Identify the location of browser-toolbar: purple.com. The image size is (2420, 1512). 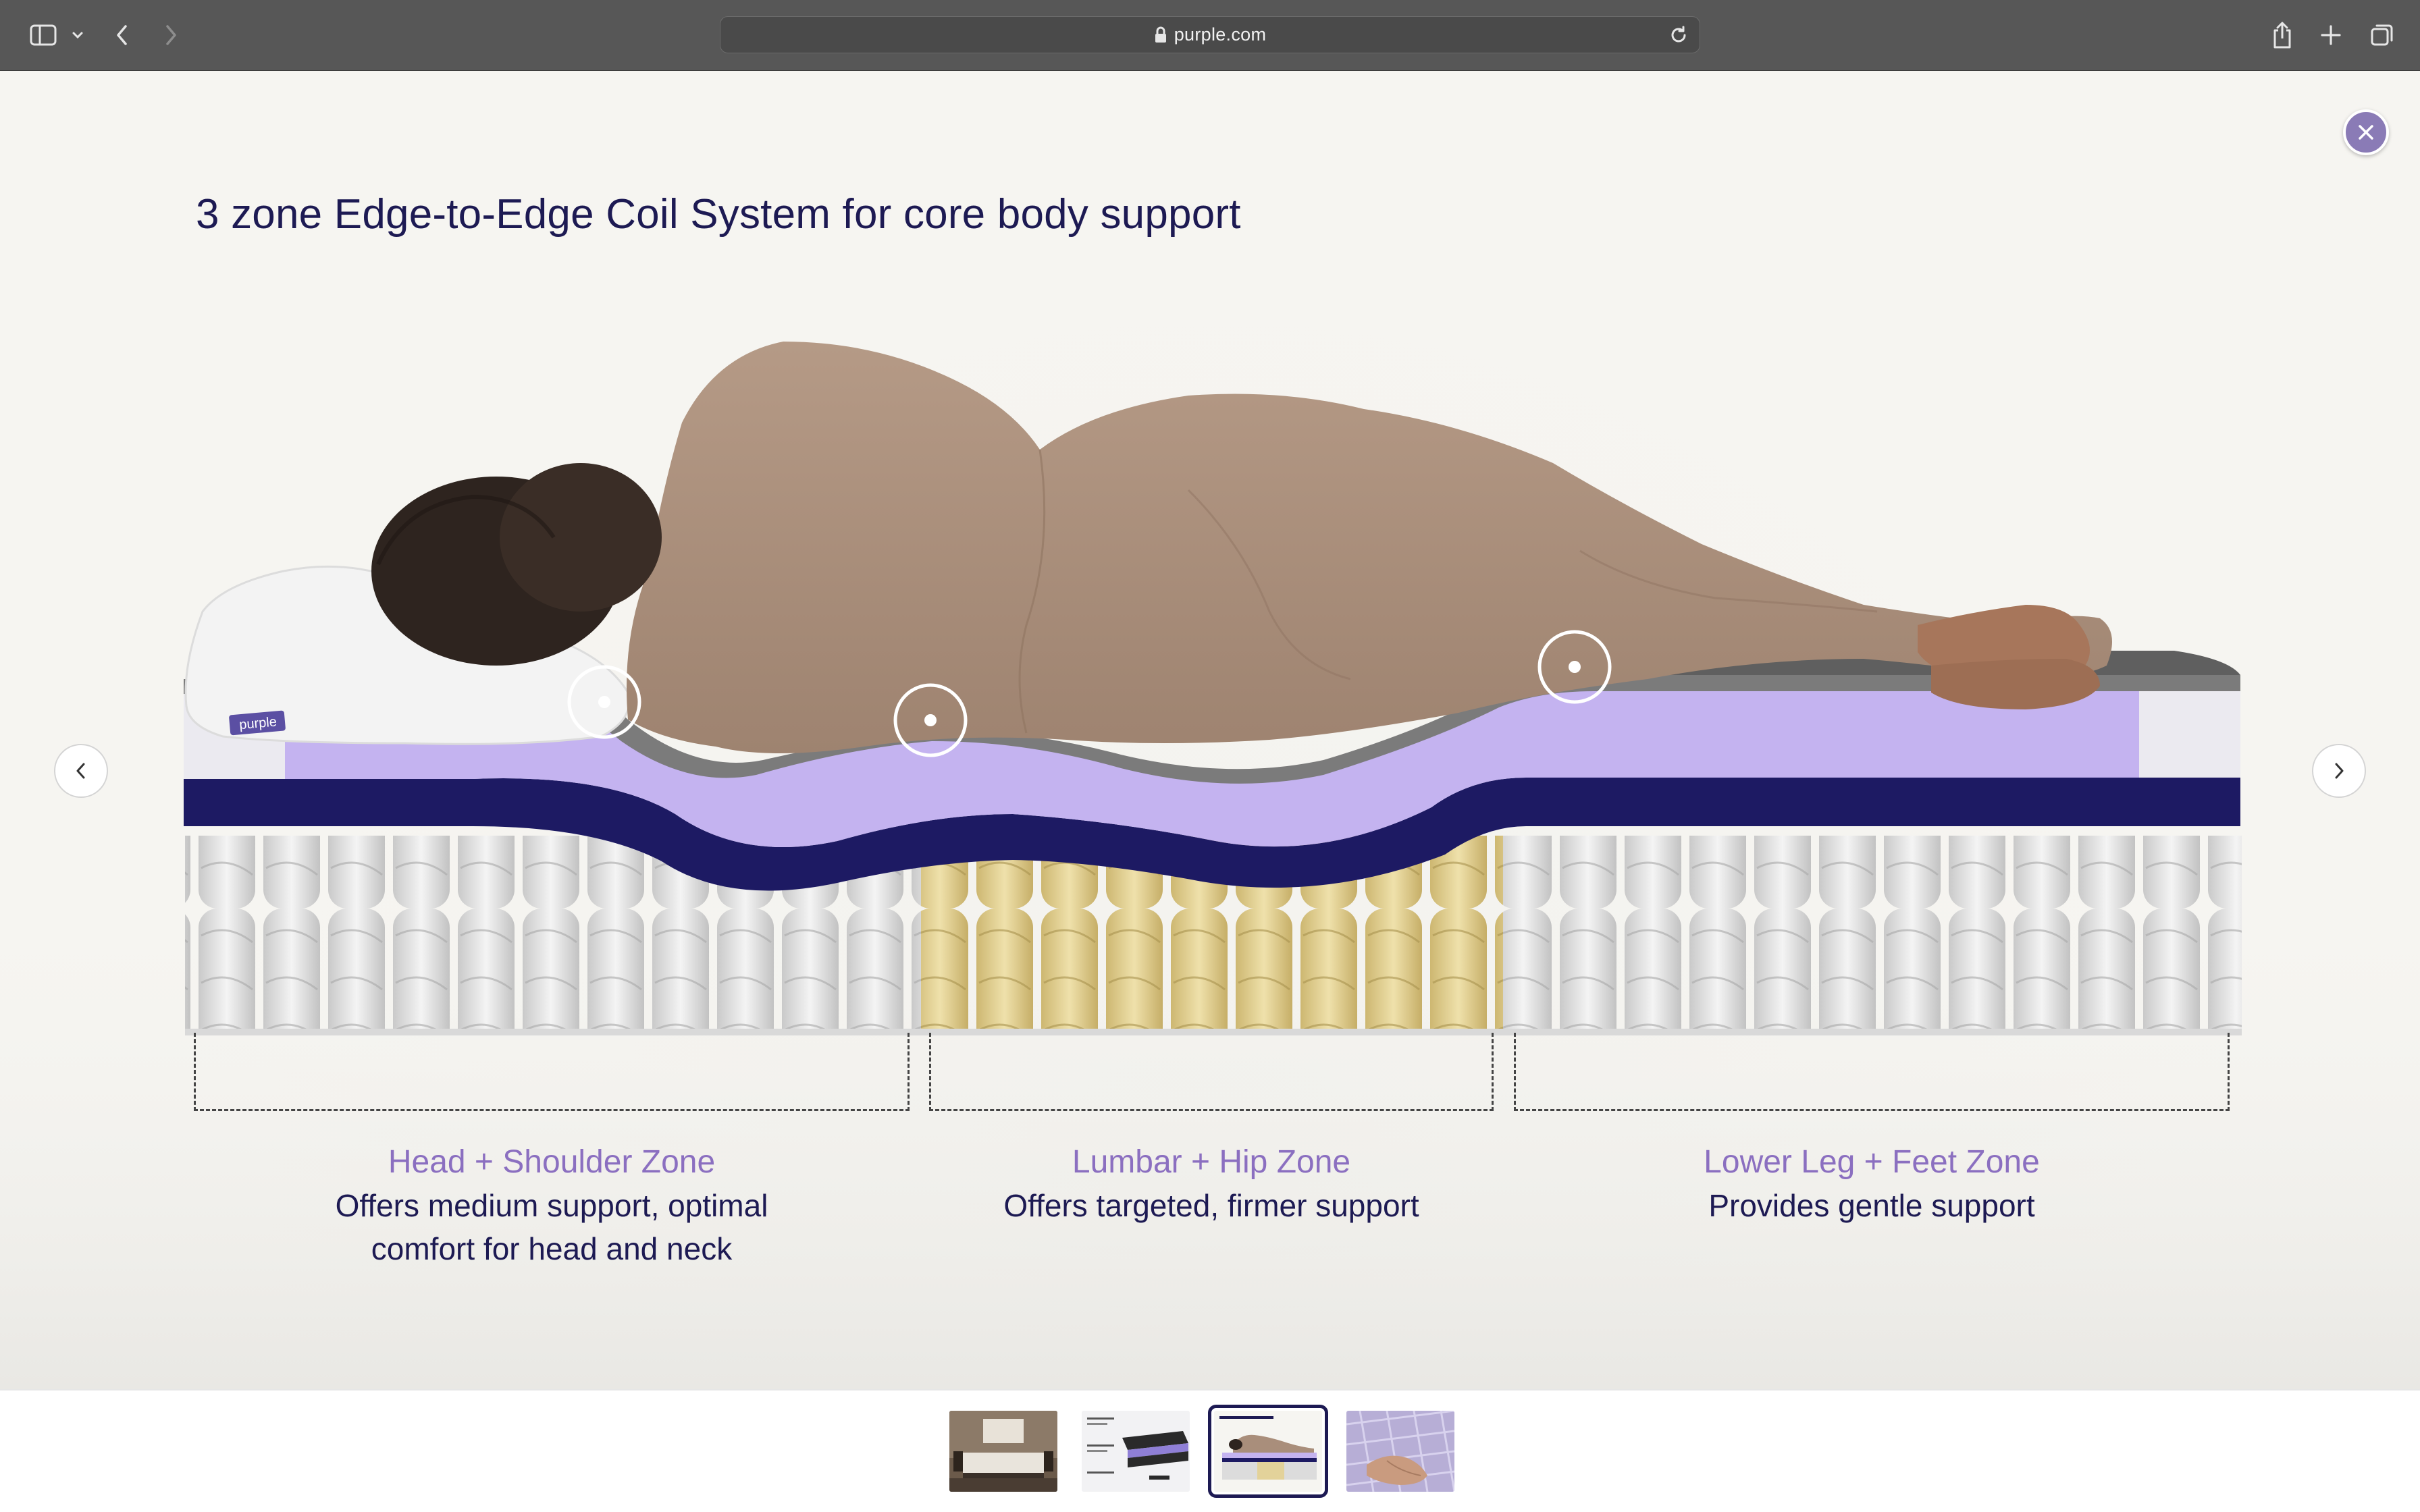
(1210, 35).